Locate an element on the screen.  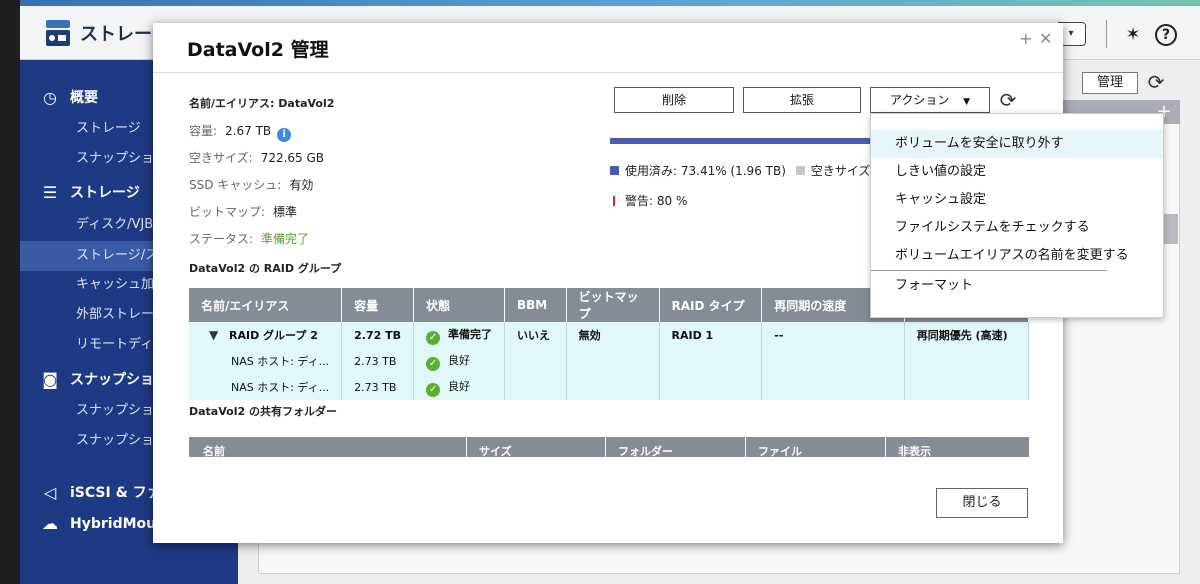
close-icon: ✕ is located at coordinates (1045, 38).